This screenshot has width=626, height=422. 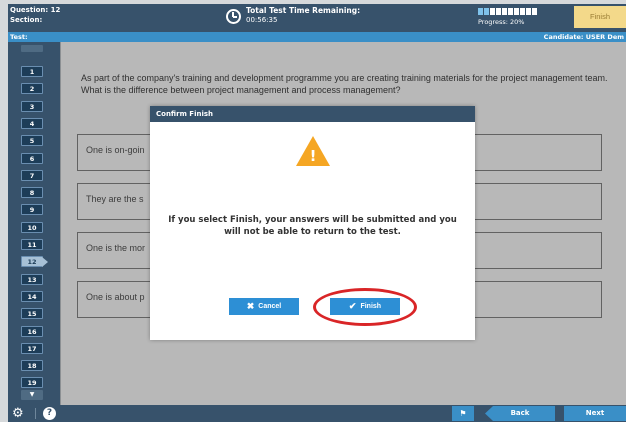 I want to click on question-nav-15: 15, so click(x=32, y=314).